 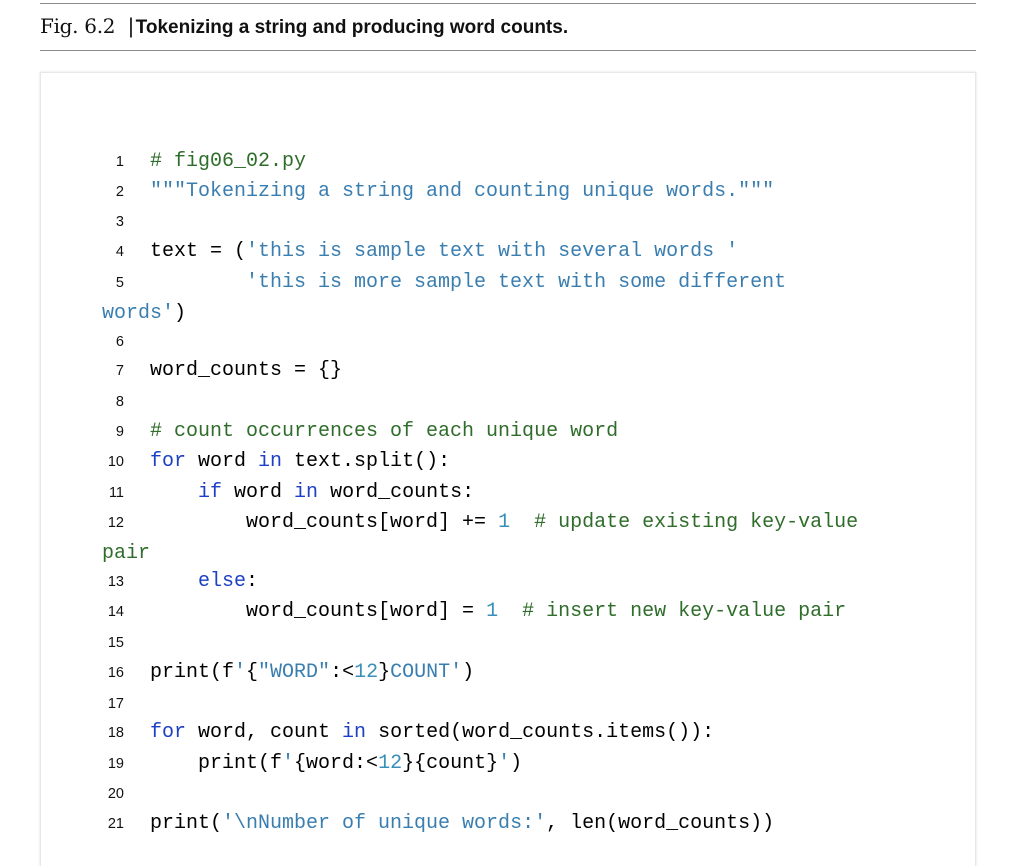 I want to click on code-token: # insert new key-value pair, so click(x=684, y=611).